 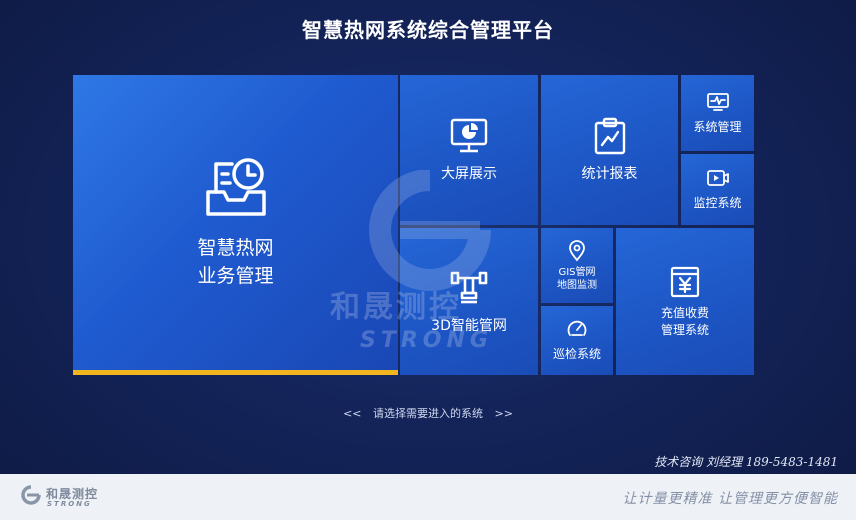 I want to click on tile-3d-pipe-network-label: 3D智能管网, so click(x=469, y=325).